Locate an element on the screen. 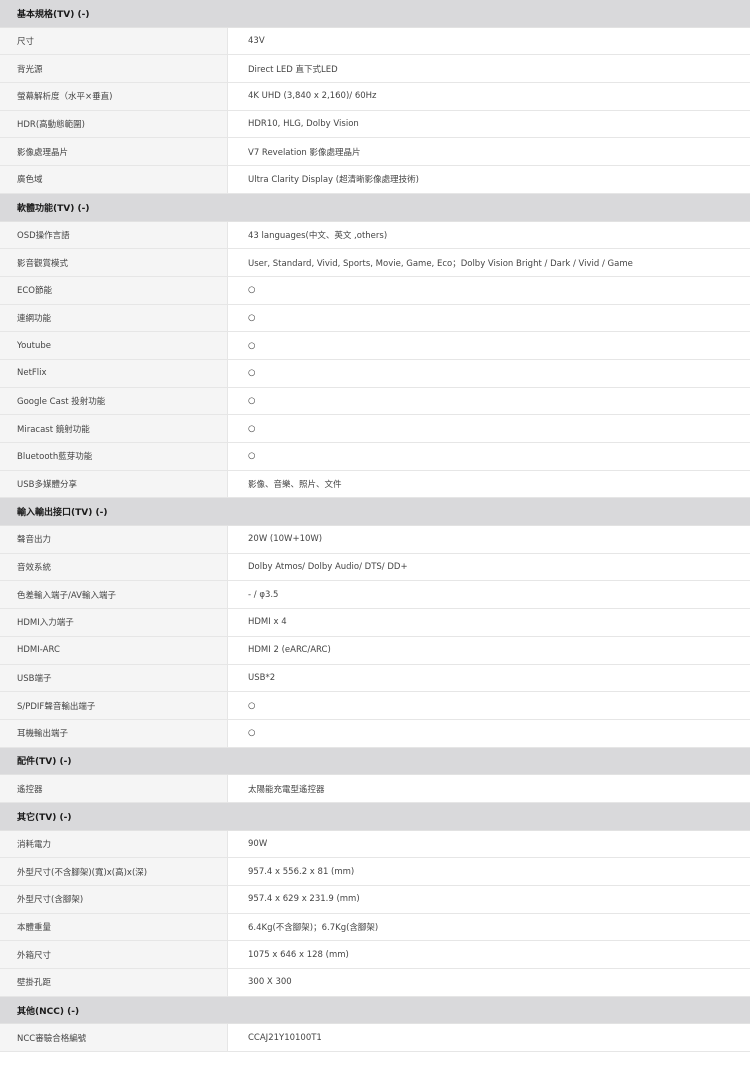  spec-value: 957.4 x 629 x 231.9 (mm) is located at coordinates (489, 899).